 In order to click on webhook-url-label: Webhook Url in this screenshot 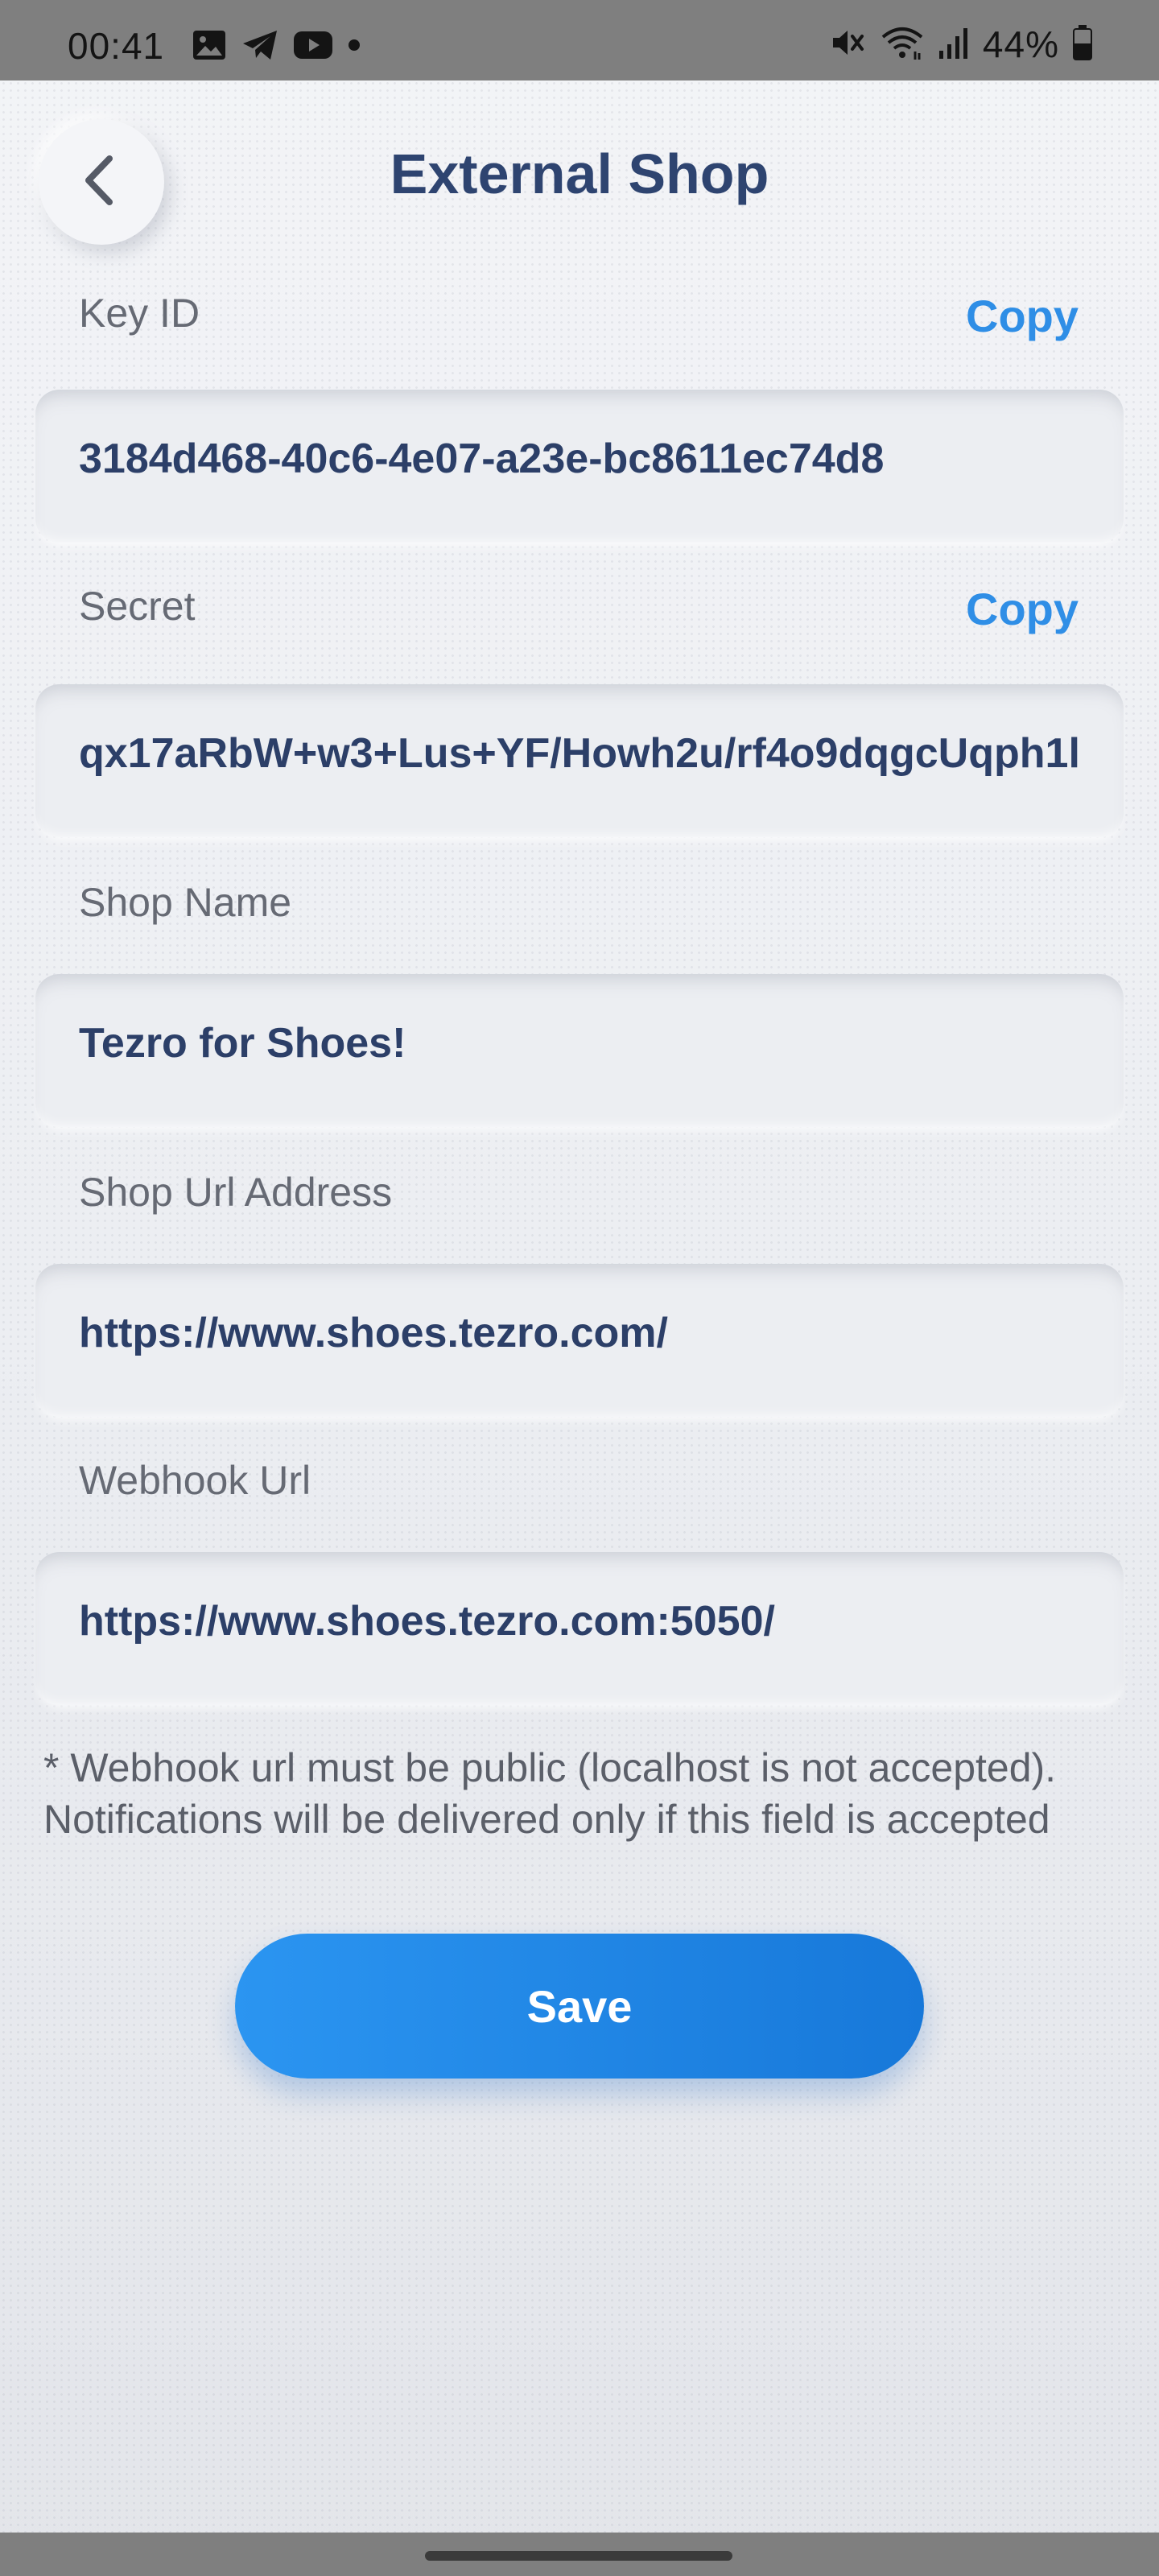, I will do `click(195, 1480)`.